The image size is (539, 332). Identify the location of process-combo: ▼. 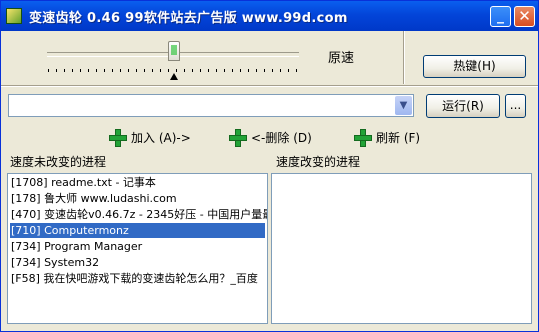
(211, 105).